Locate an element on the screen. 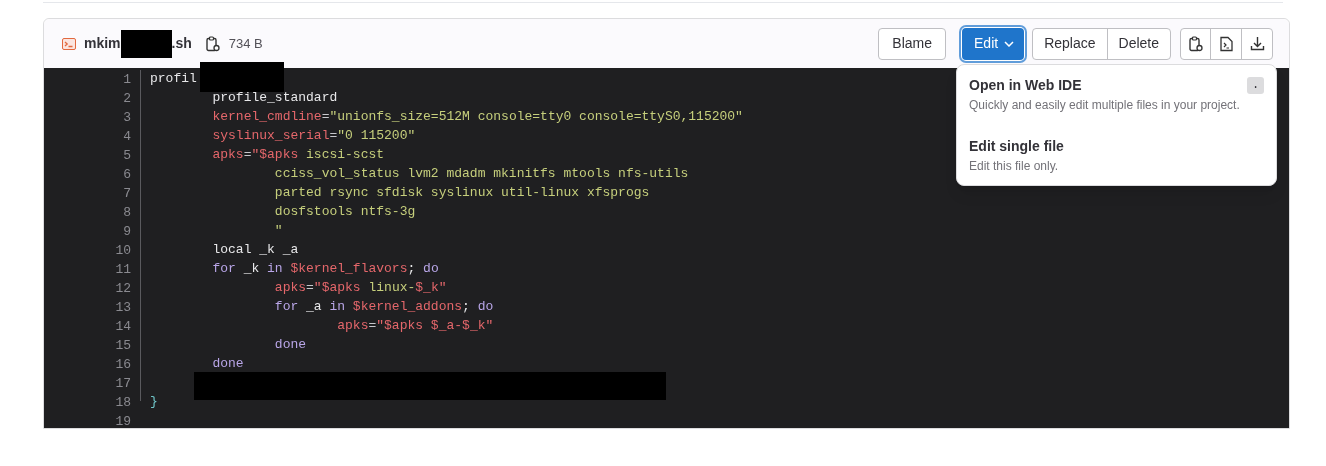 This screenshot has width=1326, height=466. menu-item-description: Edit this file only. is located at coordinates (1014, 166).